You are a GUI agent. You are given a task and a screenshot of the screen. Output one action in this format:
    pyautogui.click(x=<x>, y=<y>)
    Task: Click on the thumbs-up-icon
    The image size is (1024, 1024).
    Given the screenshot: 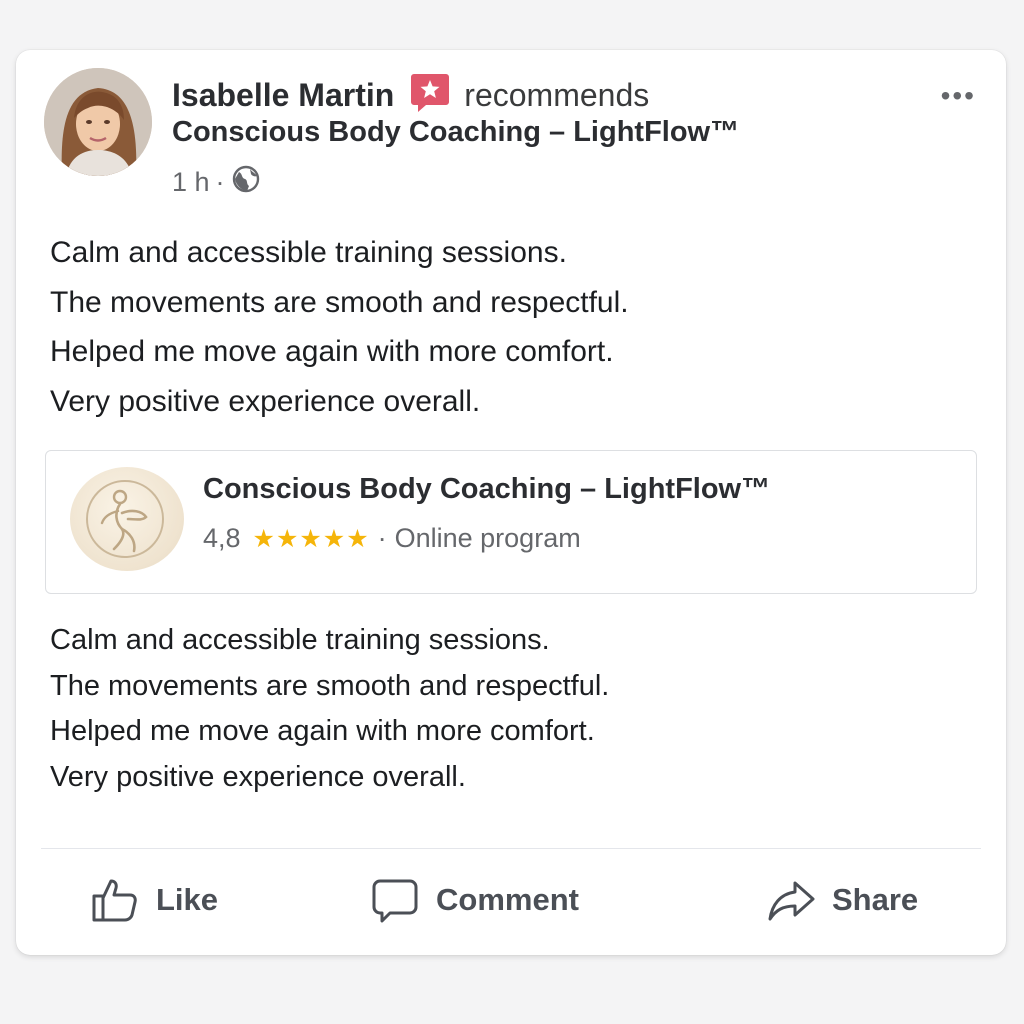 What is the action you would take?
    pyautogui.click(x=114, y=900)
    